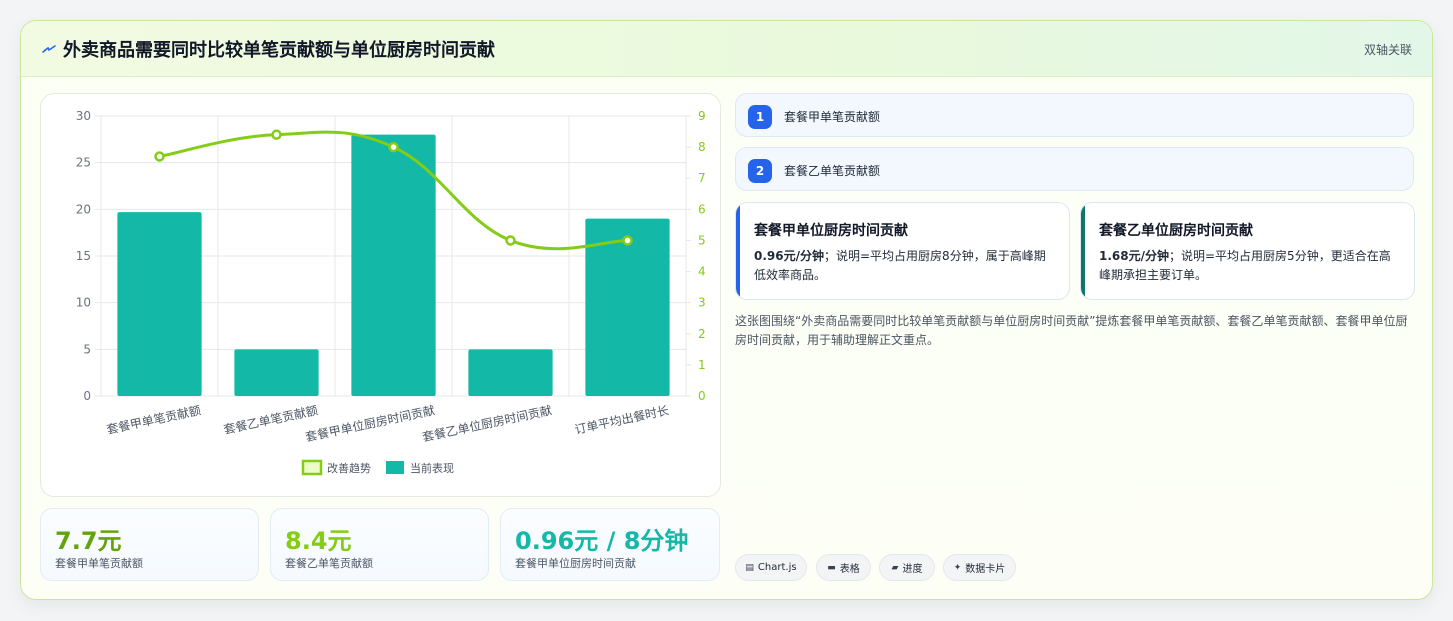 Image resolution: width=1453 pixels, height=621 pixels. I want to click on pill-progress: ▰ 进度, so click(907, 567).